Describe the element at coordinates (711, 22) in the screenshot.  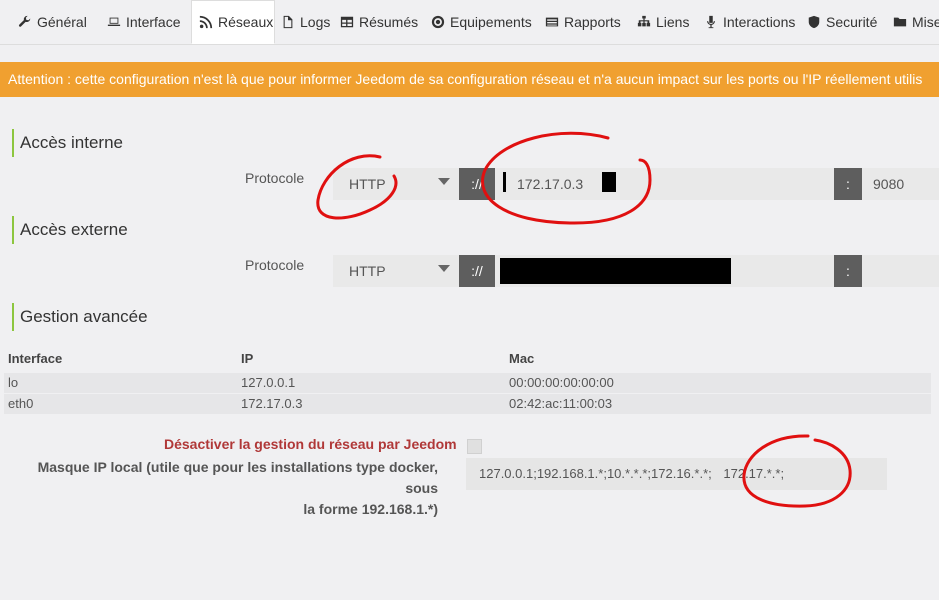
I see `microphone-icon` at that location.